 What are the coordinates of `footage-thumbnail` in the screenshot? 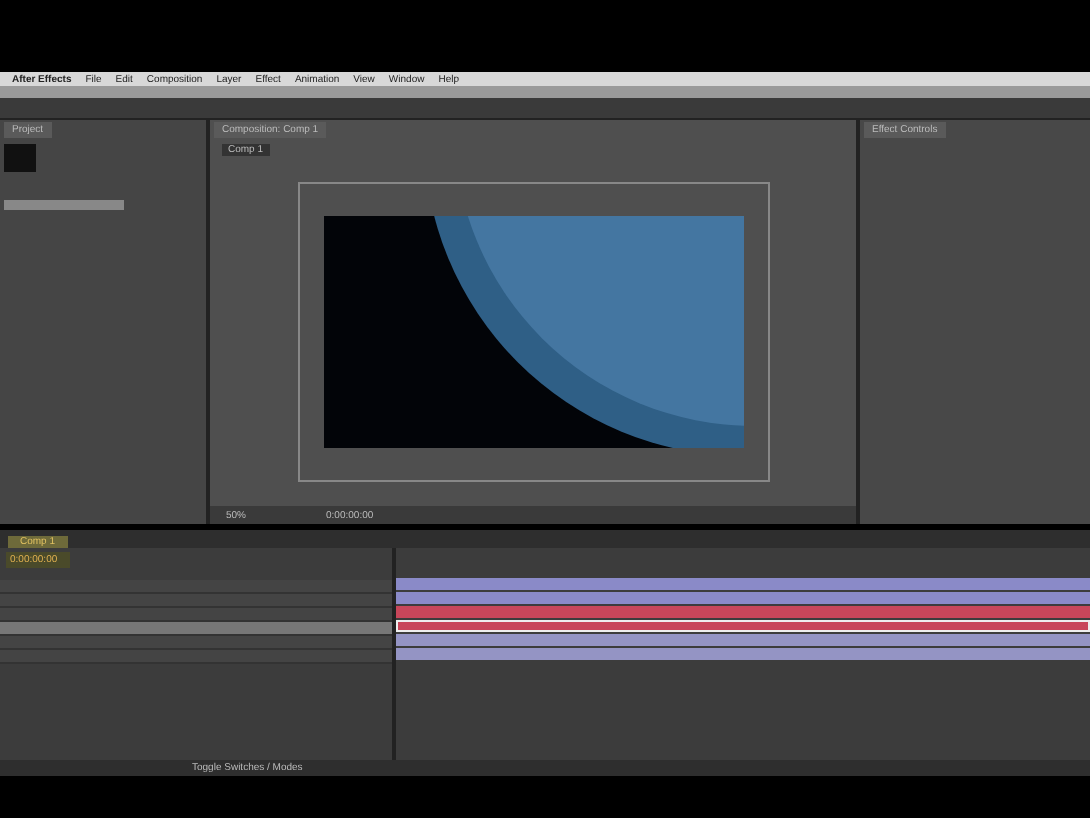 It's located at (20, 158).